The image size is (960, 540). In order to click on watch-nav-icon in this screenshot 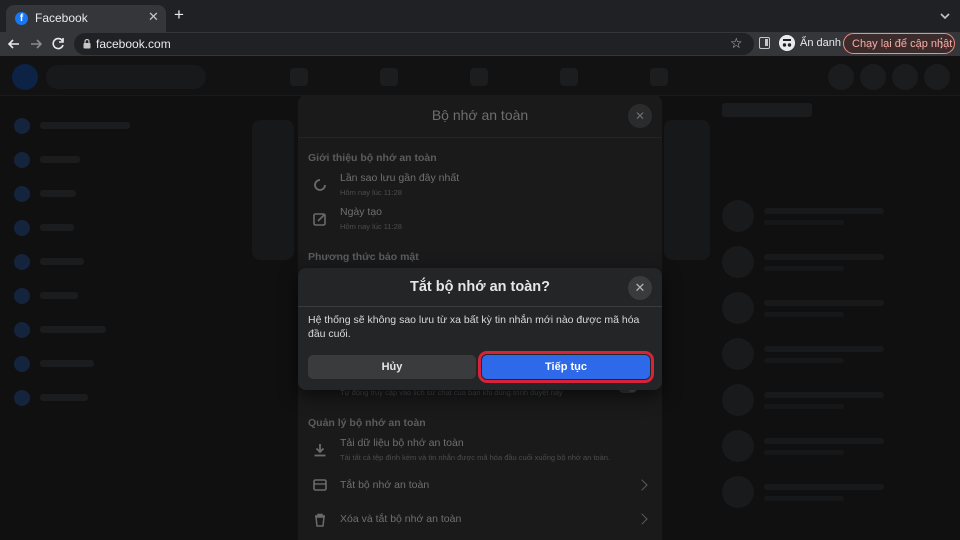, I will do `click(389, 77)`.